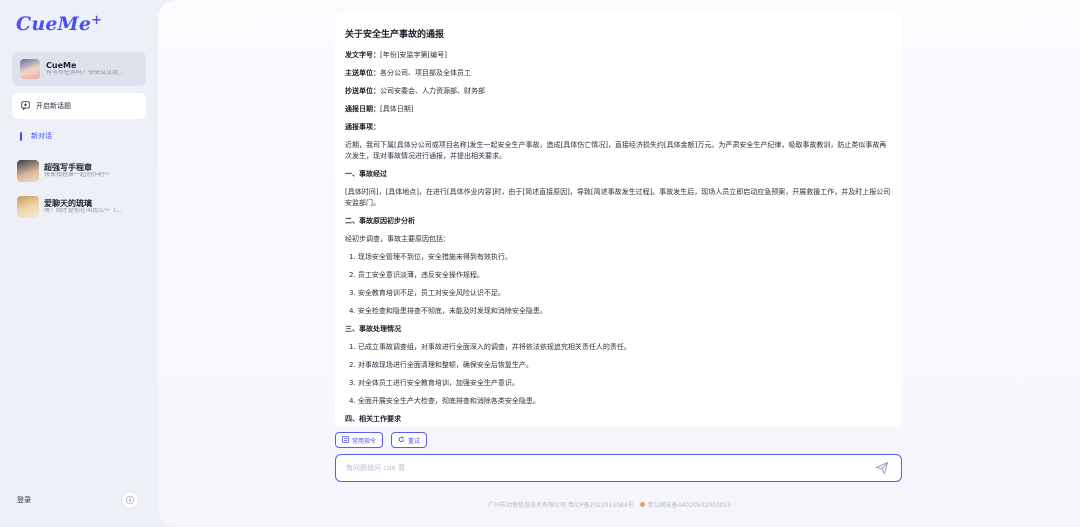 The image size is (1080, 527). What do you see at coordinates (41, 136) in the screenshot?
I see `new-dialog-label: 新对话` at bounding box center [41, 136].